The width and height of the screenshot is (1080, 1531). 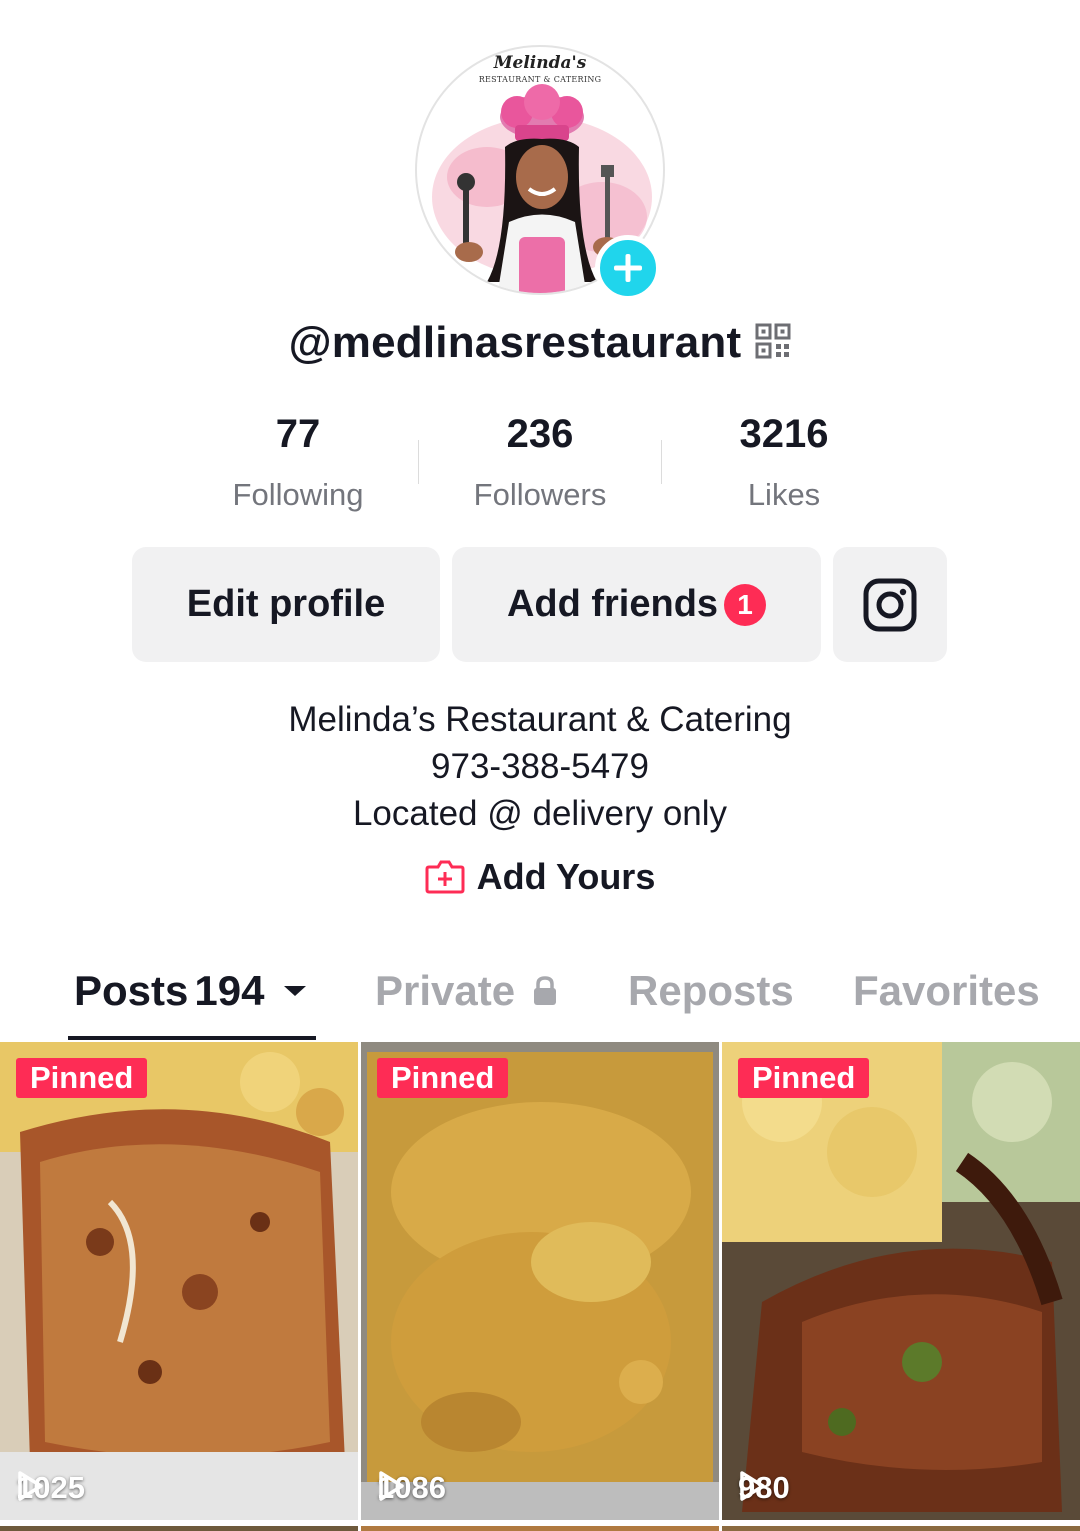 I want to click on edit-profile-label: Edit profile, so click(x=286, y=604).